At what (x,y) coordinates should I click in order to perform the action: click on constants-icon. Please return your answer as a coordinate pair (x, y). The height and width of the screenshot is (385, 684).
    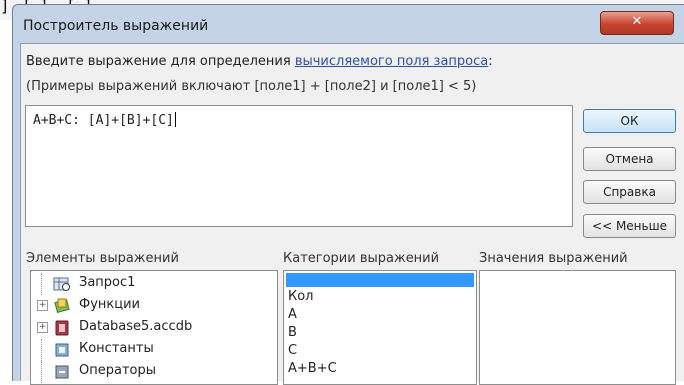
    Looking at the image, I should click on (62, 350).